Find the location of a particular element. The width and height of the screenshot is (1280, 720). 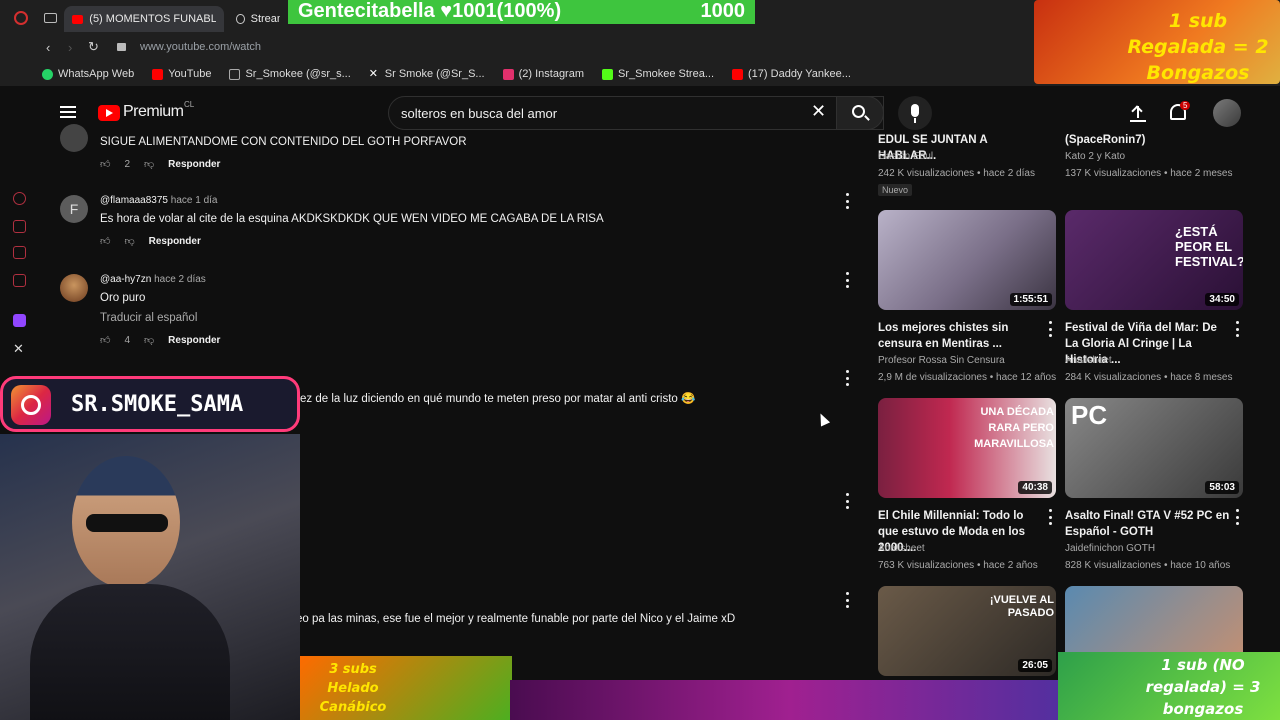

comment-time: hace 2 días is located at coordinates (180, 279).